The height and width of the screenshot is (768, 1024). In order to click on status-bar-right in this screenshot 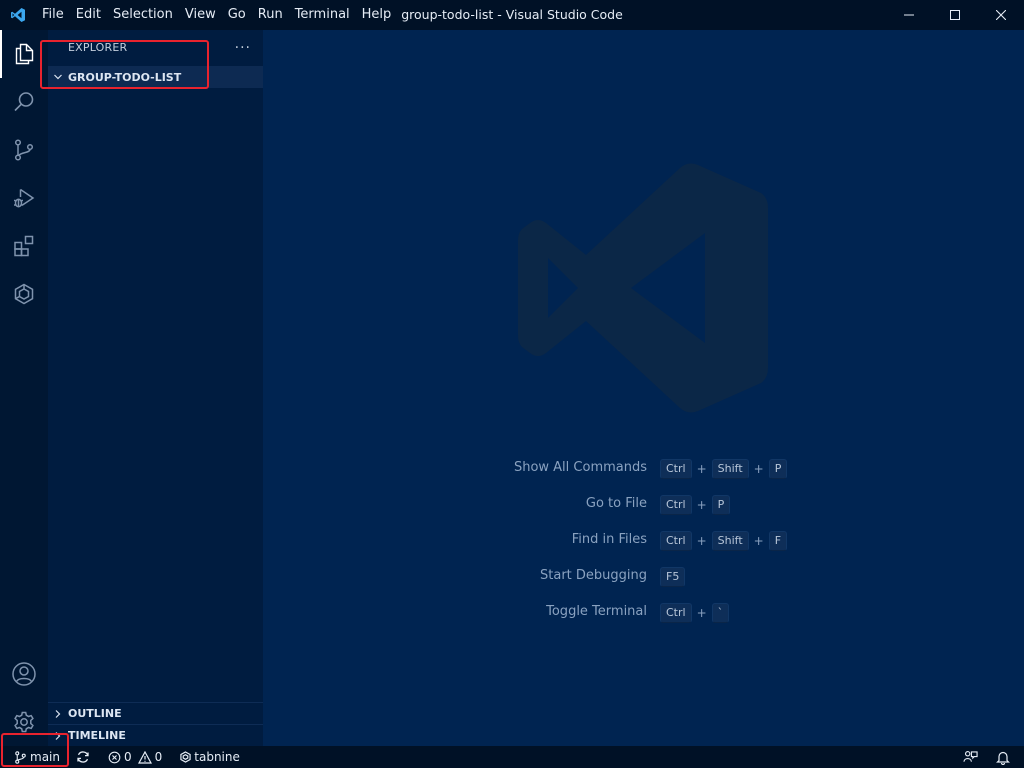, I will do `click(986, 757)`.